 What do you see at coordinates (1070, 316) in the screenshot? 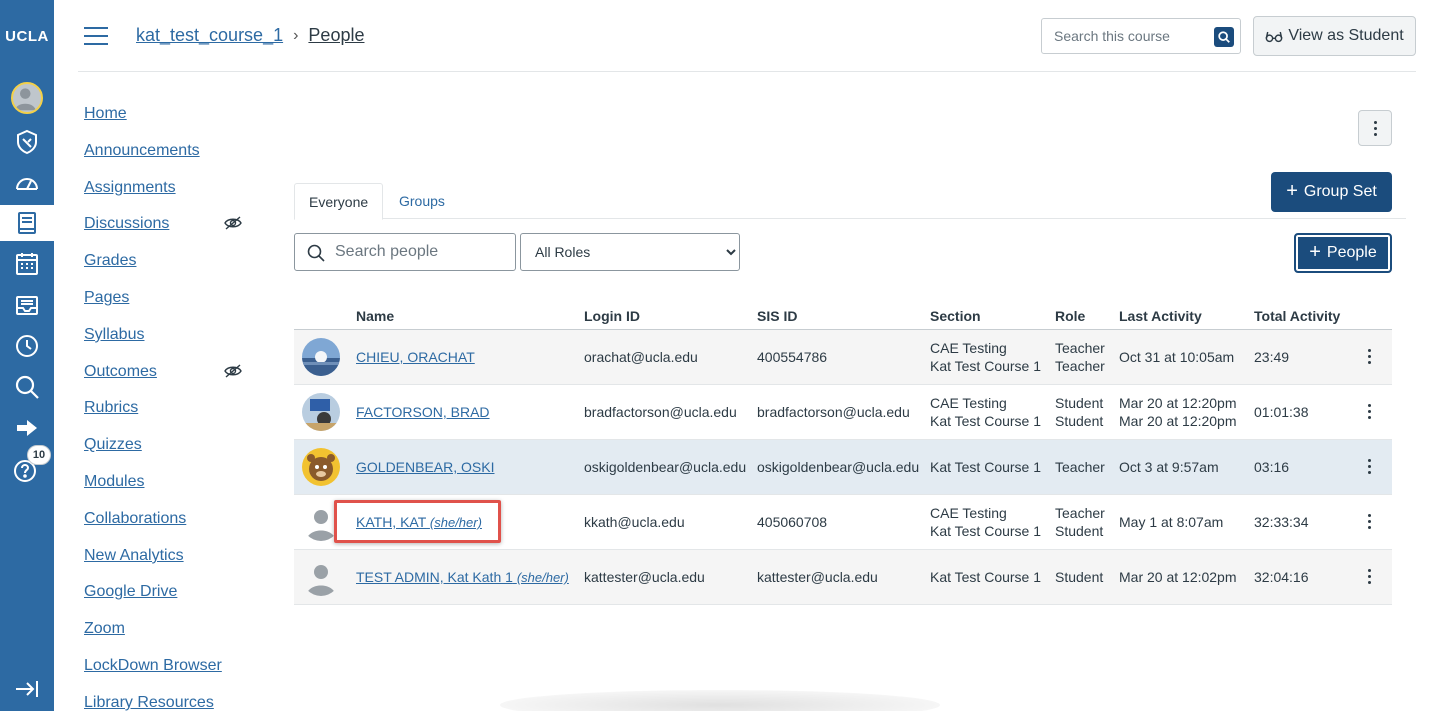
I see `column-role: Role` at bounding box center [1070, 316].